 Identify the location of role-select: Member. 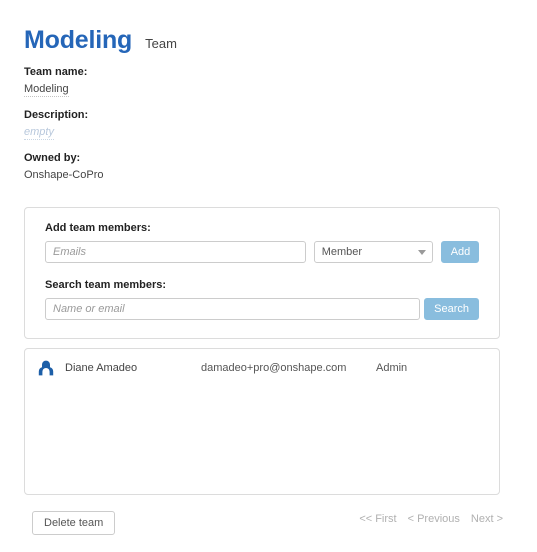
(373, 252).